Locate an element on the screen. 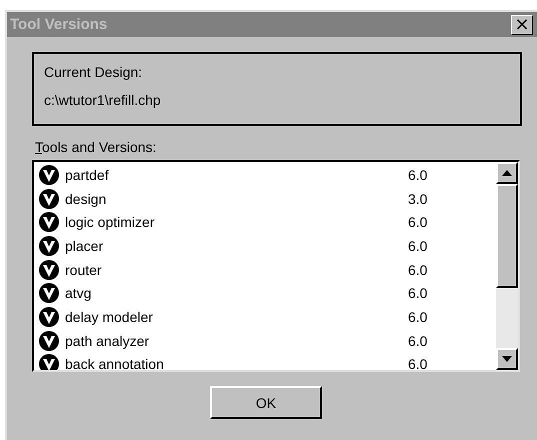  ok-button: OK is located at coordinates (266, 402).